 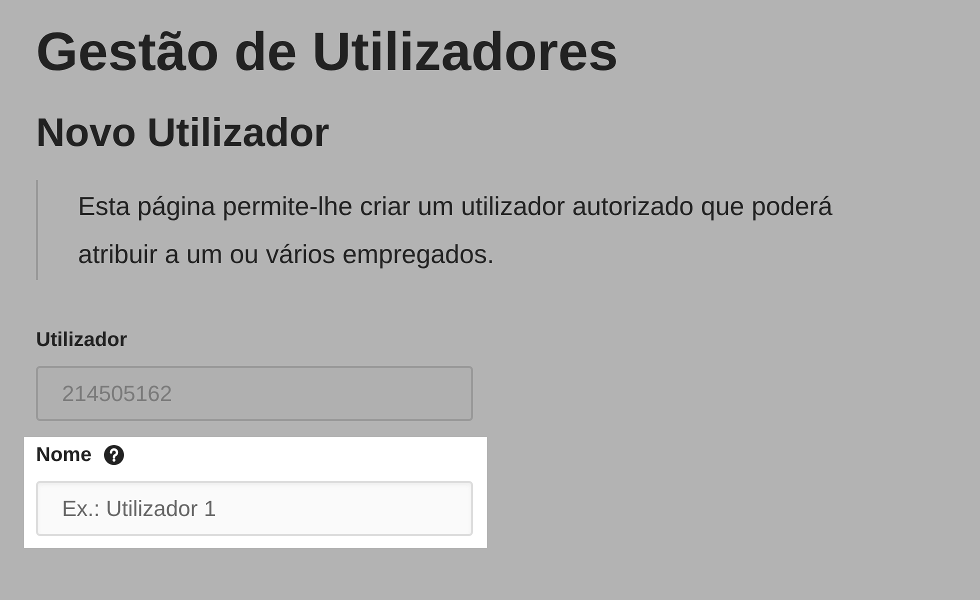 What do you see at coordinates (82, 340) in the screenshot?
I see `field-label: Utilizador` at bounding box center [82, 340].